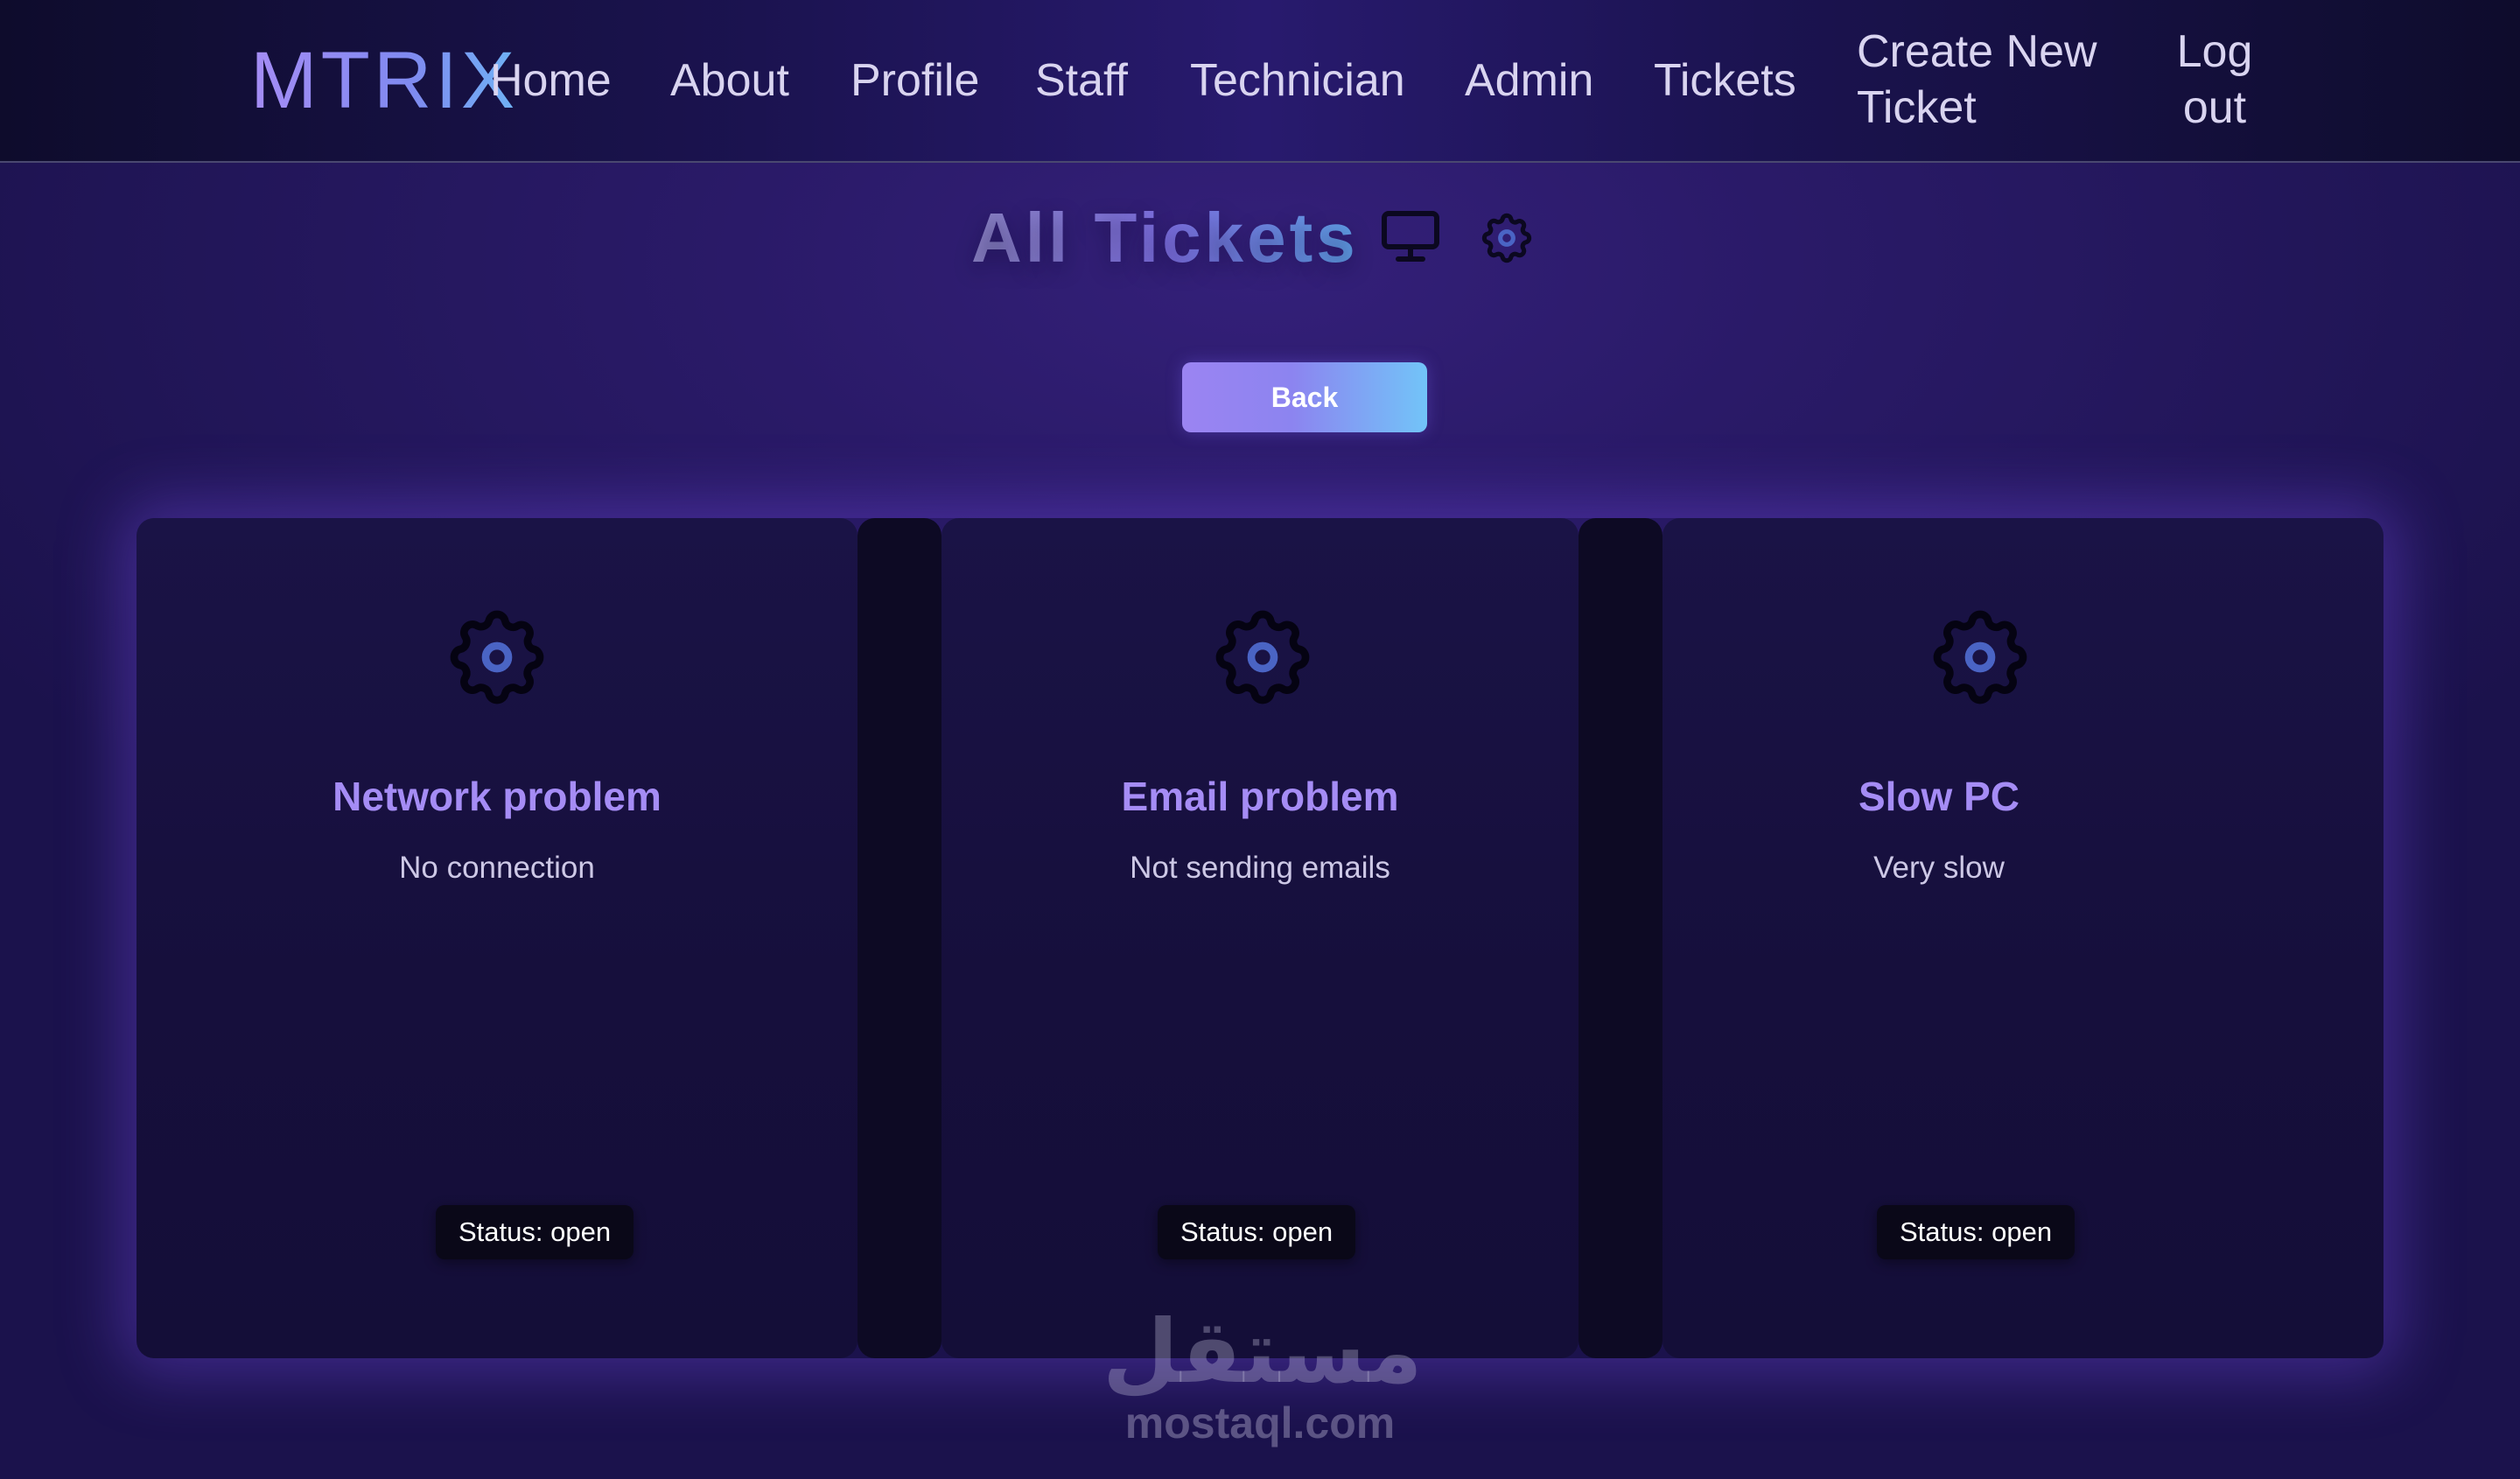 This screenshot has width=2520, height=1479. Describe the element at coordinates (1165, 238) in the screenshot. I see `page-title: All Tickets` at that location.